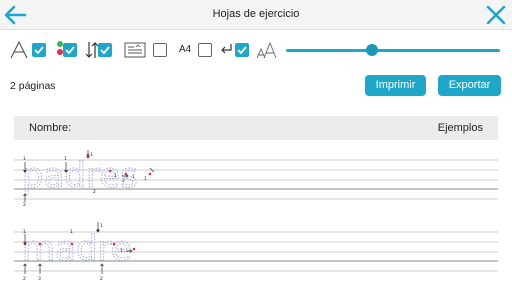 This screenshot has height=288, width=512. What do you see at coordinates (460, 128) in the screenshot?
I see `examples-label: Ejemplos` at bounding box center [460, 128].